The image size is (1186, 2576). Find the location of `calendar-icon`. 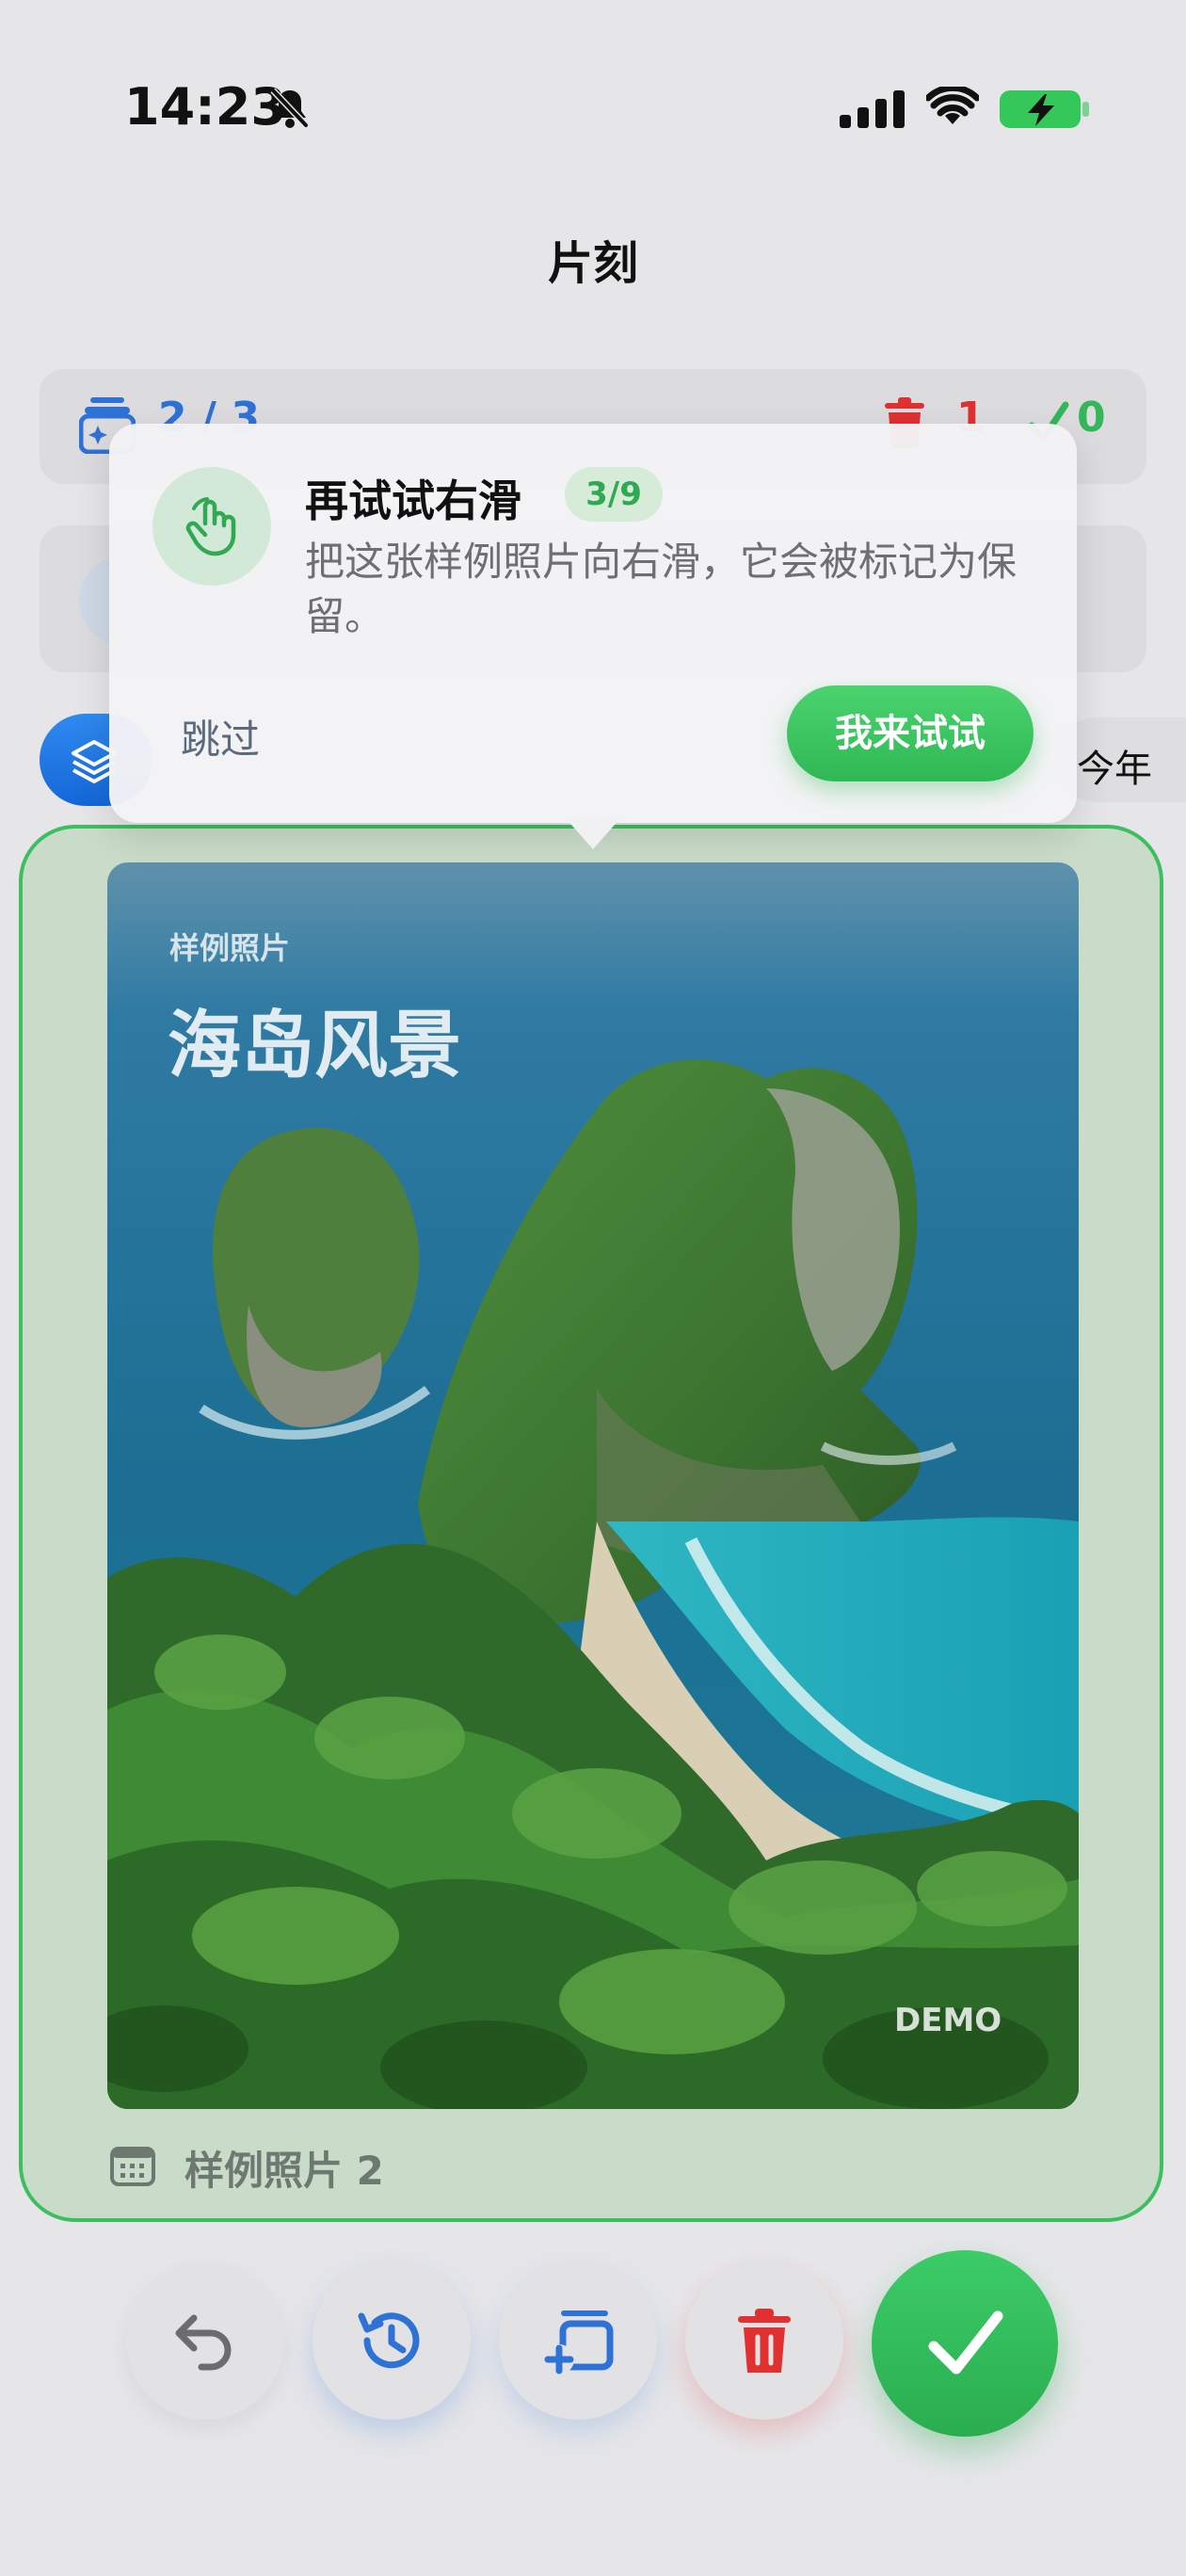

calendar-icon is located at coordinates (132, 2166).